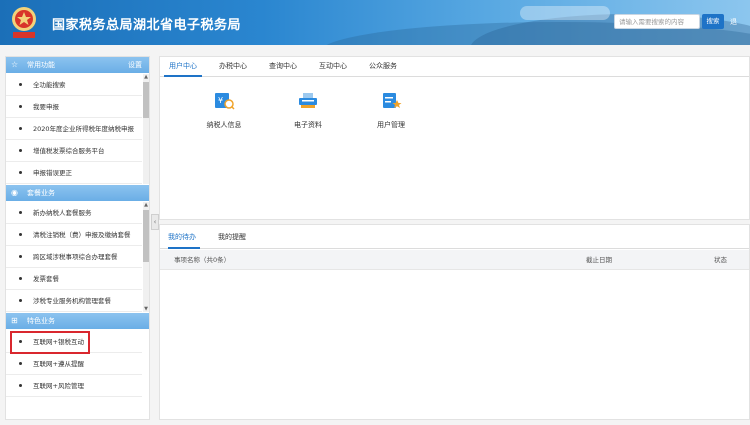 The height and width of the screenshot is (425, 750). I want to click on section-title: 特色业务, so click(41, 321).